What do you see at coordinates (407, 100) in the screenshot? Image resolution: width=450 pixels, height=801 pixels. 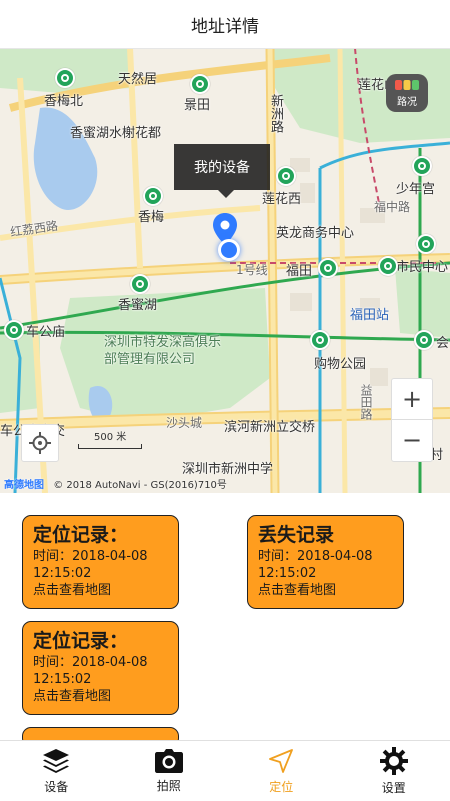 I see `traffic-label: 路况` at bounding box center [407, 100].